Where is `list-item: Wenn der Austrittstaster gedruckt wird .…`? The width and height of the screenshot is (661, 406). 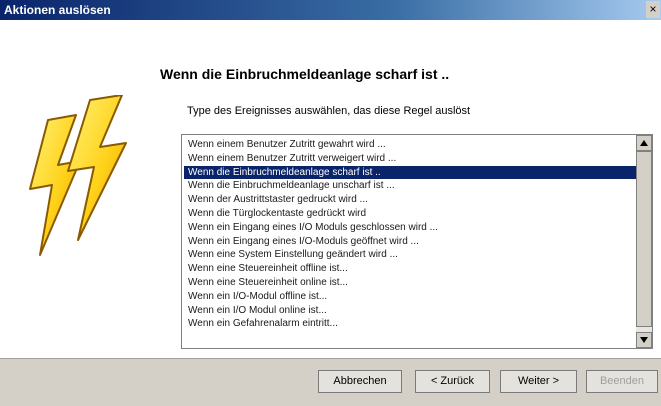 list-item: Wenn der Austrittstaster gedruckt wird .… is located at coordinates (410, 200).